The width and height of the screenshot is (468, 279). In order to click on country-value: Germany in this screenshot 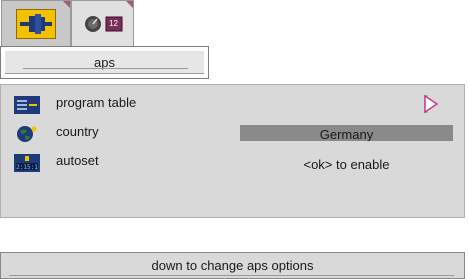, I will do `click(346, 134)`.